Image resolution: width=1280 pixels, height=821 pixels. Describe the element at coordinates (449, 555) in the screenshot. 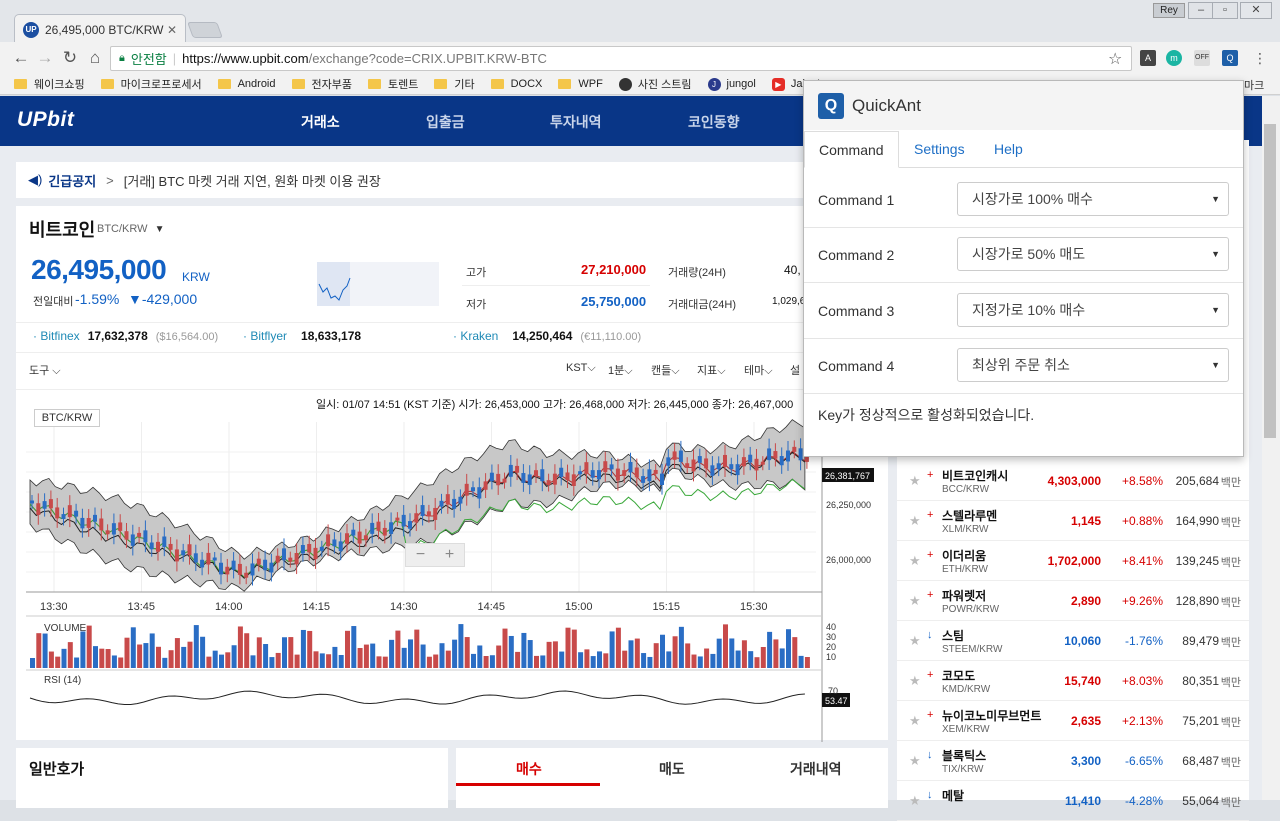

I see `zoom-in-icon: +` at that location.